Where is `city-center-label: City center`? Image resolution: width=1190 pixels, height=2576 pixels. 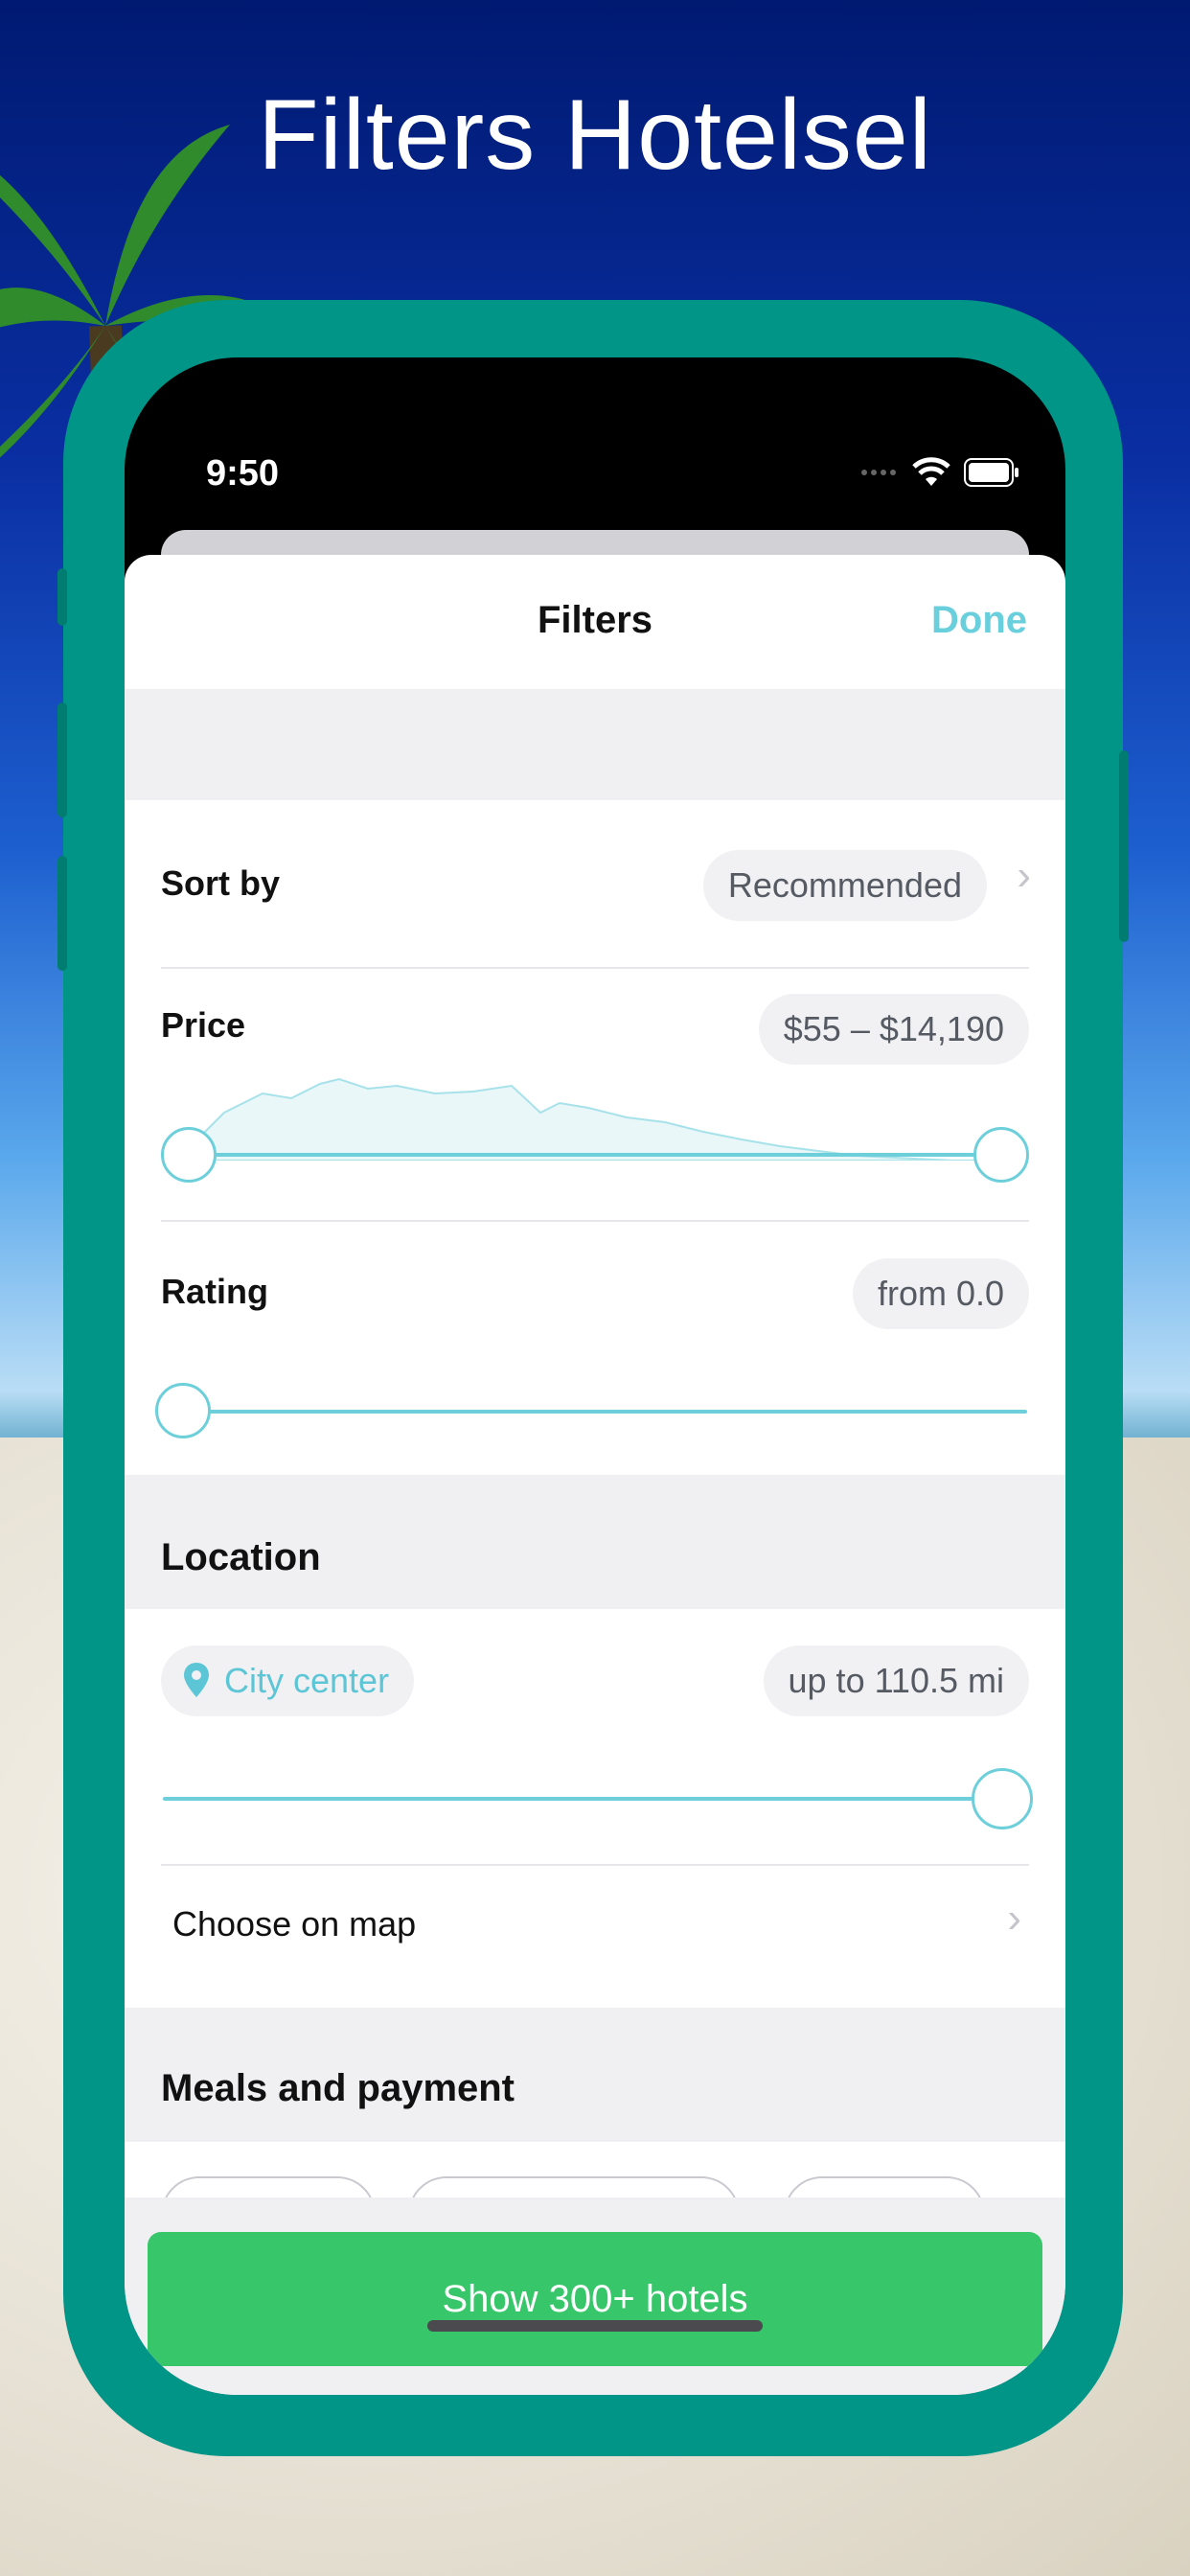
city-center-label: City center is located at coordinates (307, 1680).